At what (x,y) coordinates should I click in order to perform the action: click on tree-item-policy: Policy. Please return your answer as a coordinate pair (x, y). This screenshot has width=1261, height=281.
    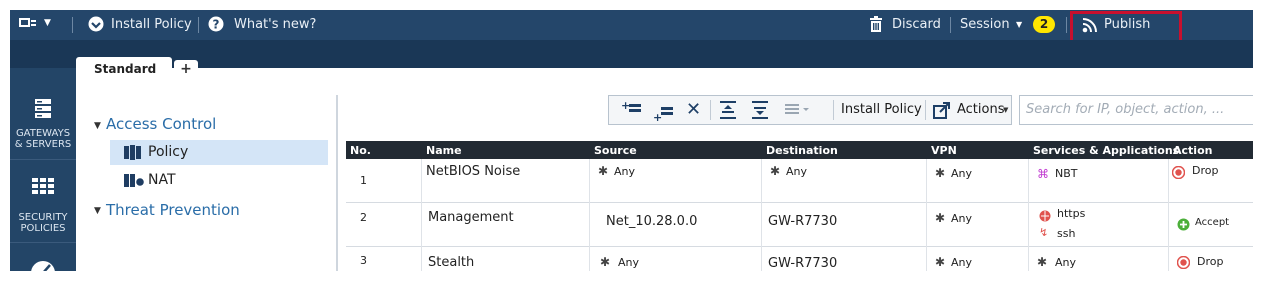
    Looking at the image, I should click on (219, 152).